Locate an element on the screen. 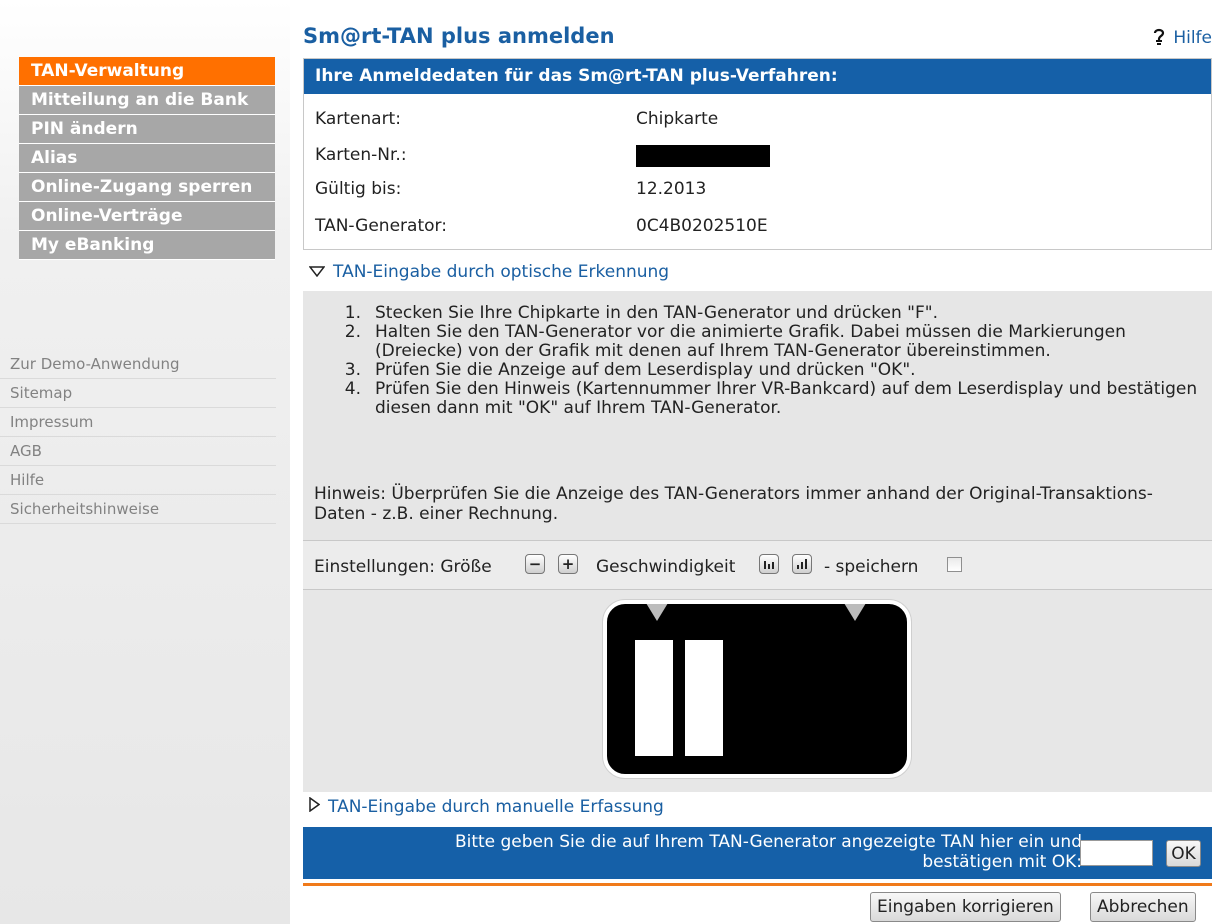 This screenshot has width=1222, height=924. divider-line is located at coordinates (757, 884).